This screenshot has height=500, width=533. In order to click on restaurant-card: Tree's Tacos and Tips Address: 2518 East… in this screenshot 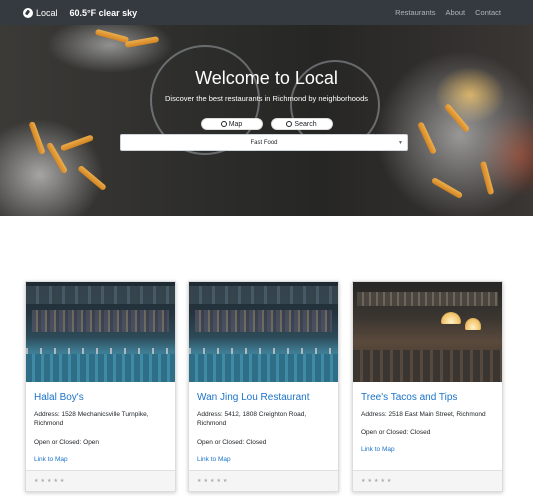, I will do `click(427, 386)`.